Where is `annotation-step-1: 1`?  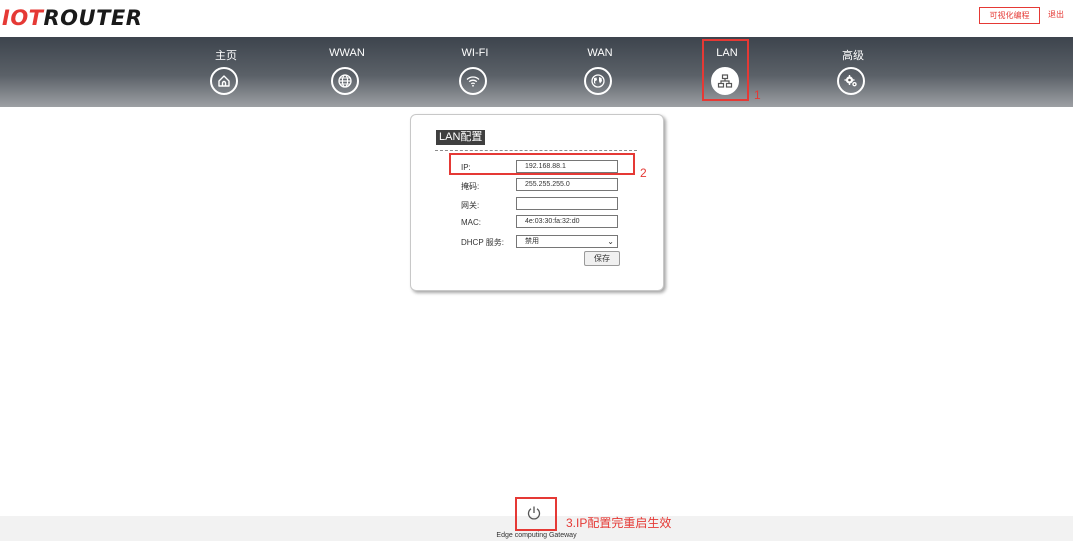
annotation-step-1: 1 is located at coordinates (757, 95).